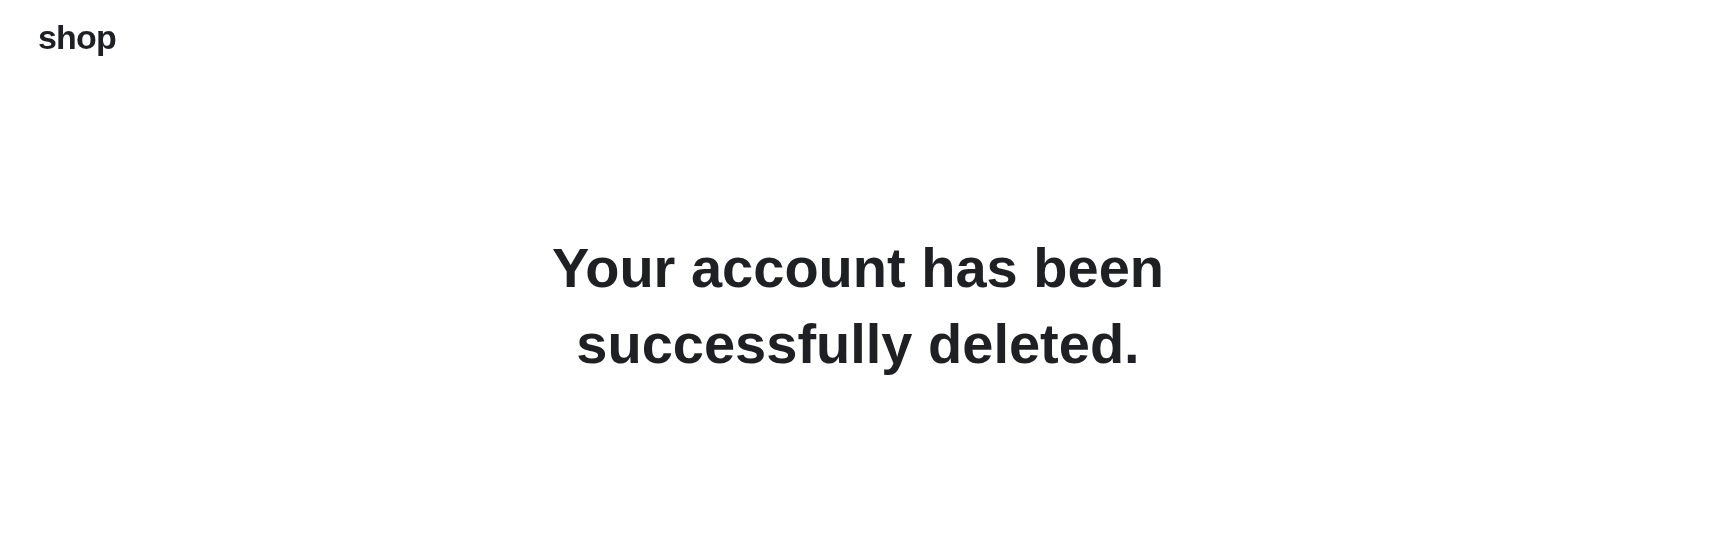 This screenshot has width=1716, height=542. Describe the element at coordinates (858, 306) in the screenshot. I see `page-heading: Your account has been successfully deleted.` at that location.